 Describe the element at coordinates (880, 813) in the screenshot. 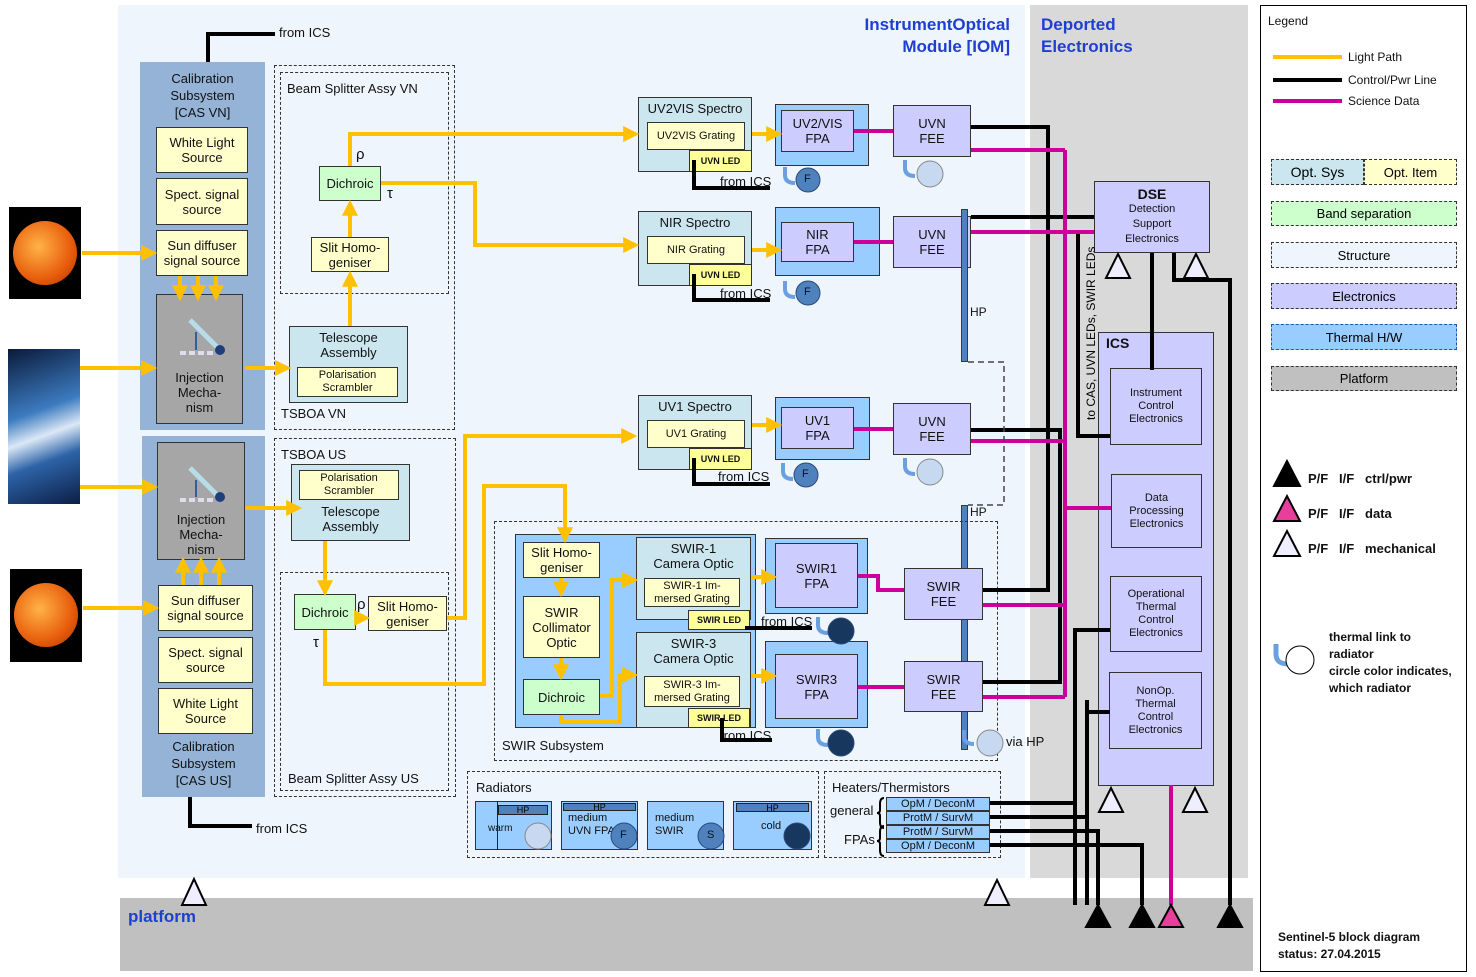

I see `general-brace` at that location.